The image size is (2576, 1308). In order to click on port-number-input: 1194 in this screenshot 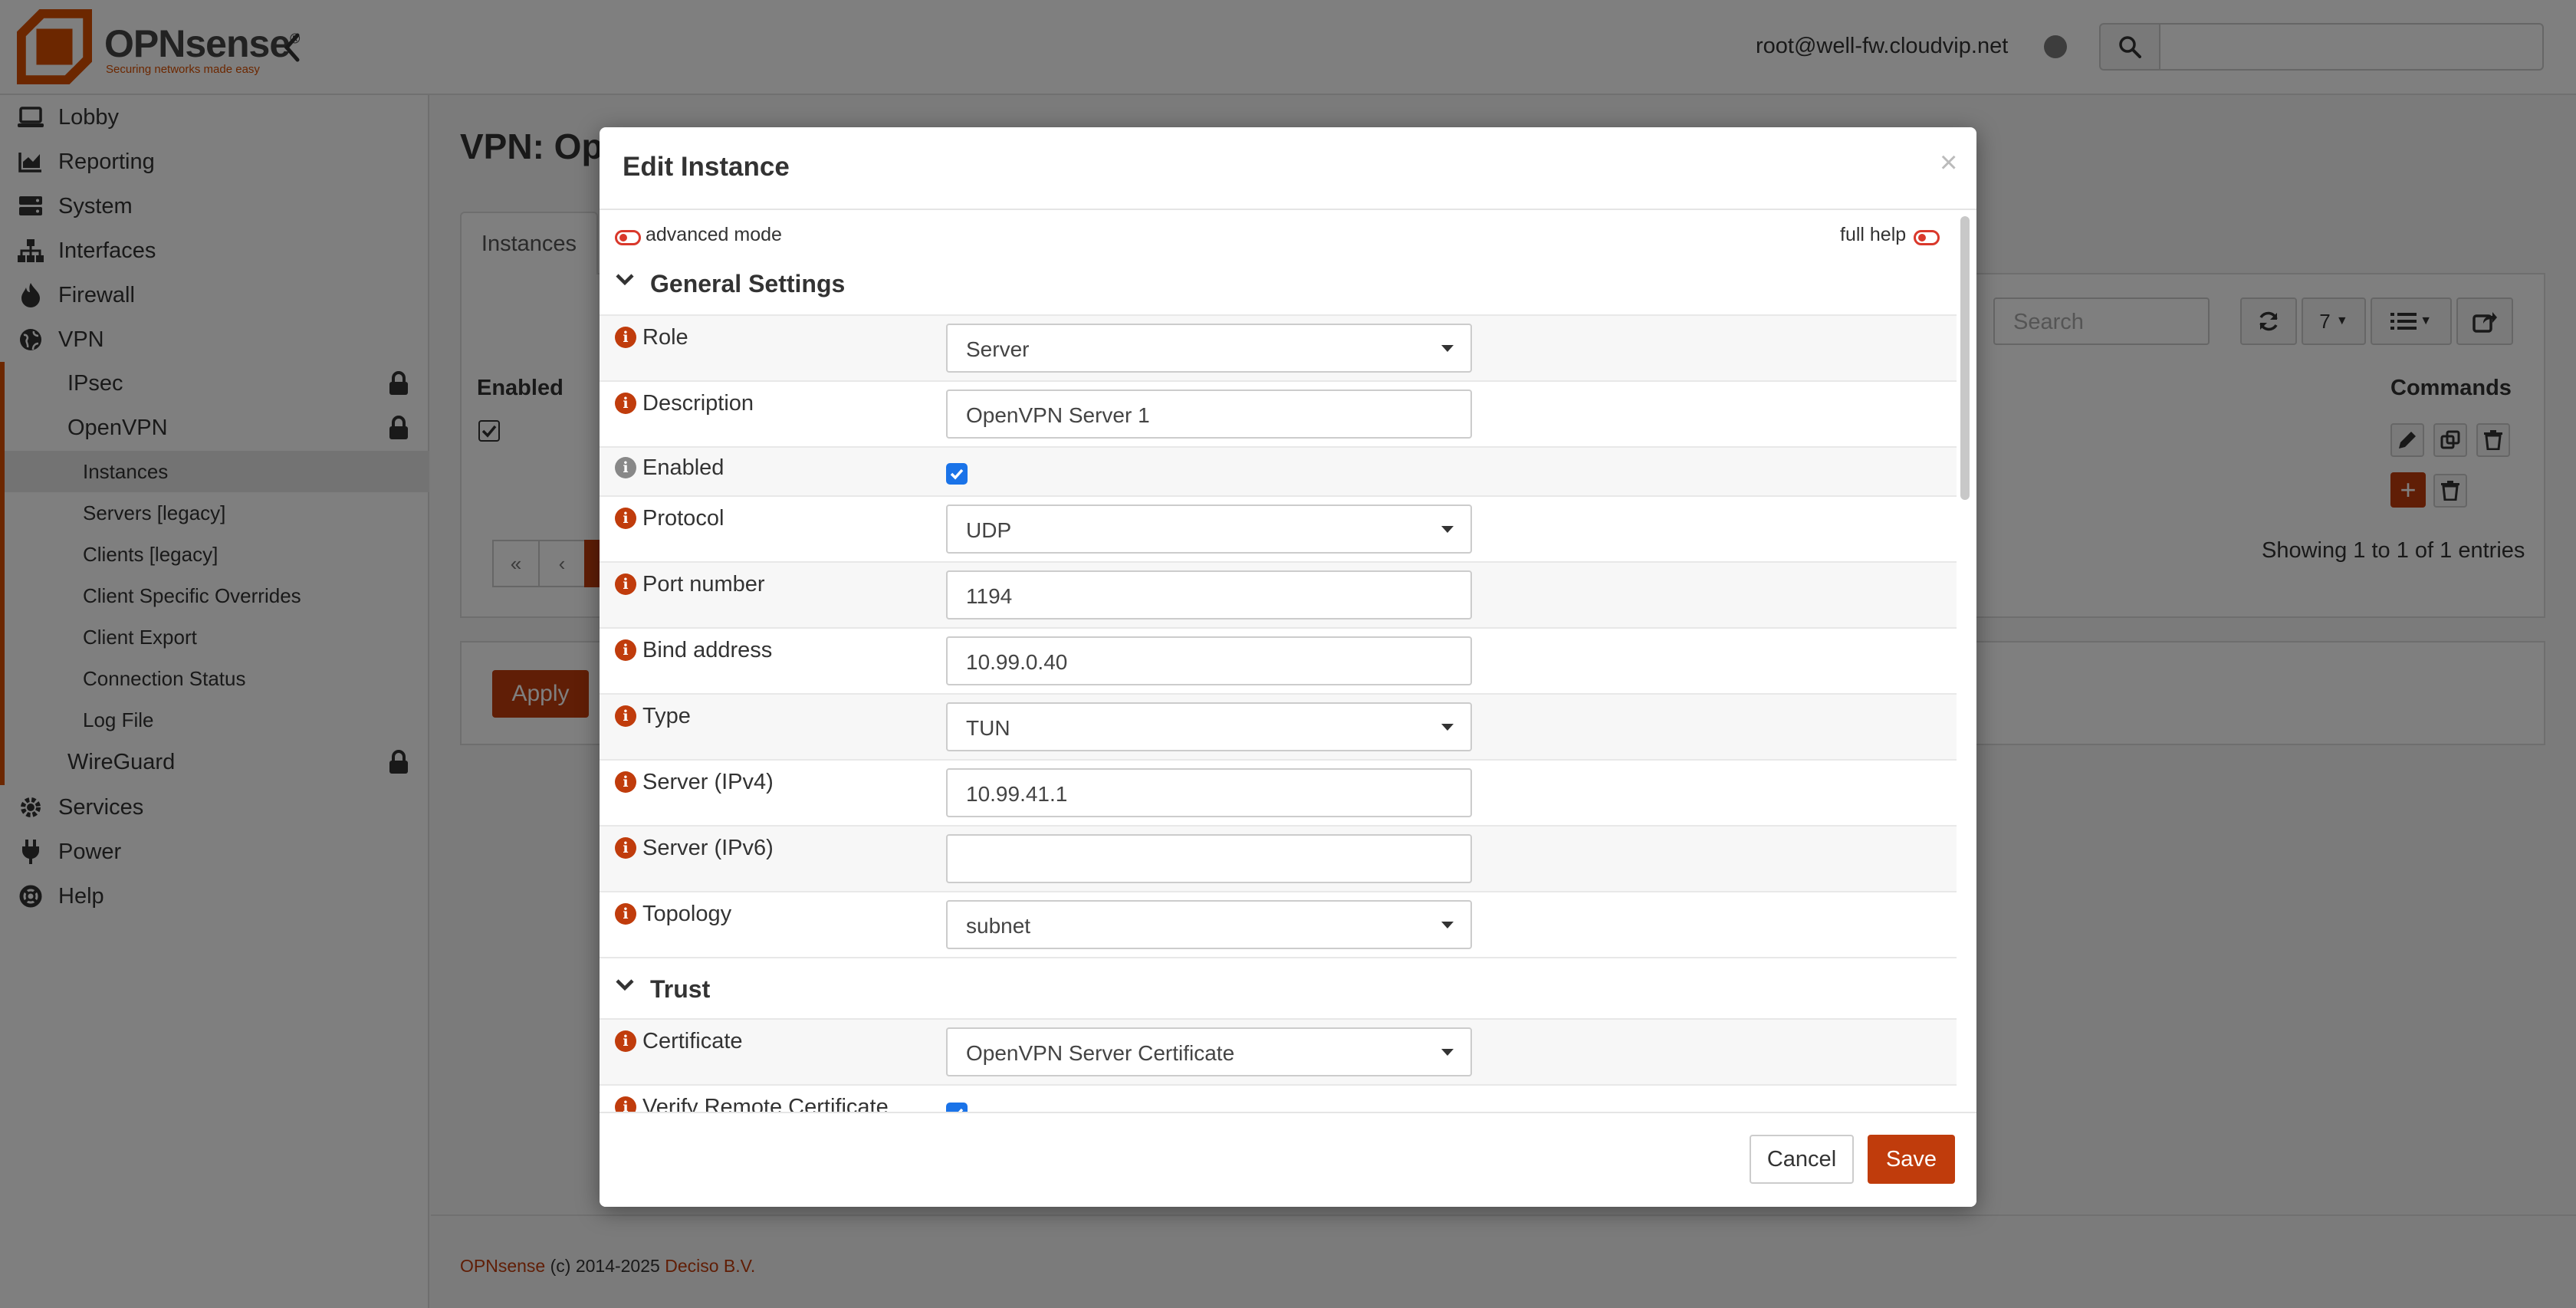, I will do `click(1209, 594)`.